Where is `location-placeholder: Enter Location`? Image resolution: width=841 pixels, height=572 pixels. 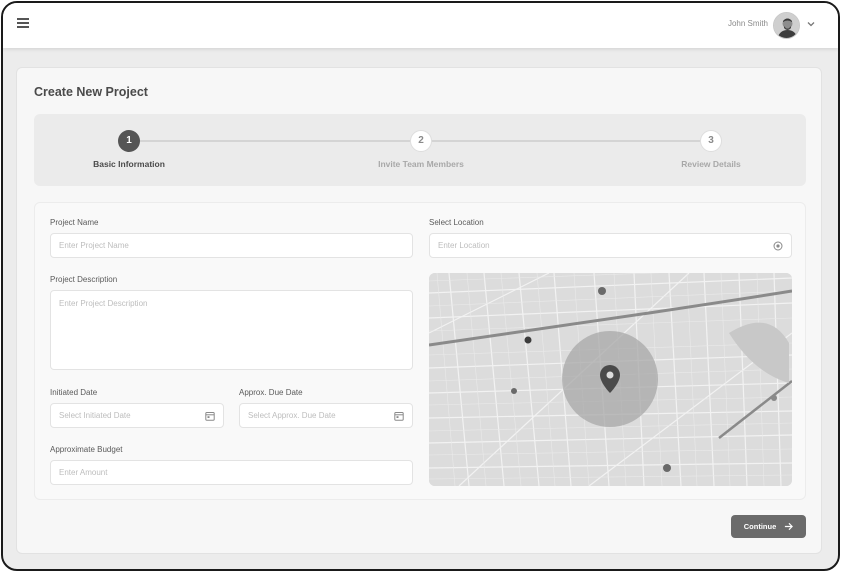
location-placeholder: Enter Location is located at coordinates (464, 245).